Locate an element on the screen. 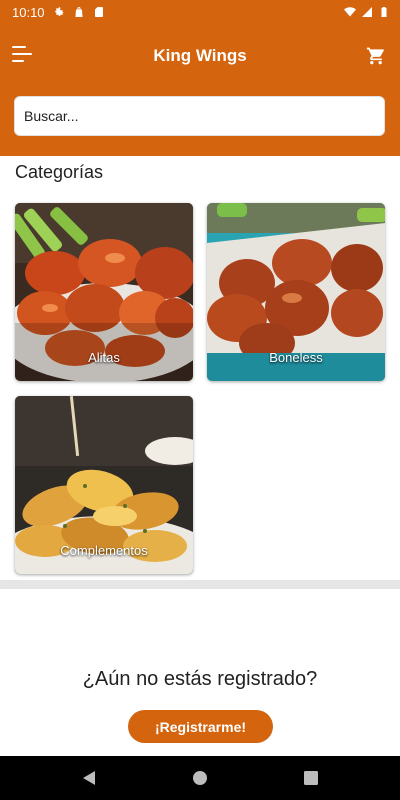 This screenshot has width=400, height=800. battery-icon is located at coordinates (384, 12).